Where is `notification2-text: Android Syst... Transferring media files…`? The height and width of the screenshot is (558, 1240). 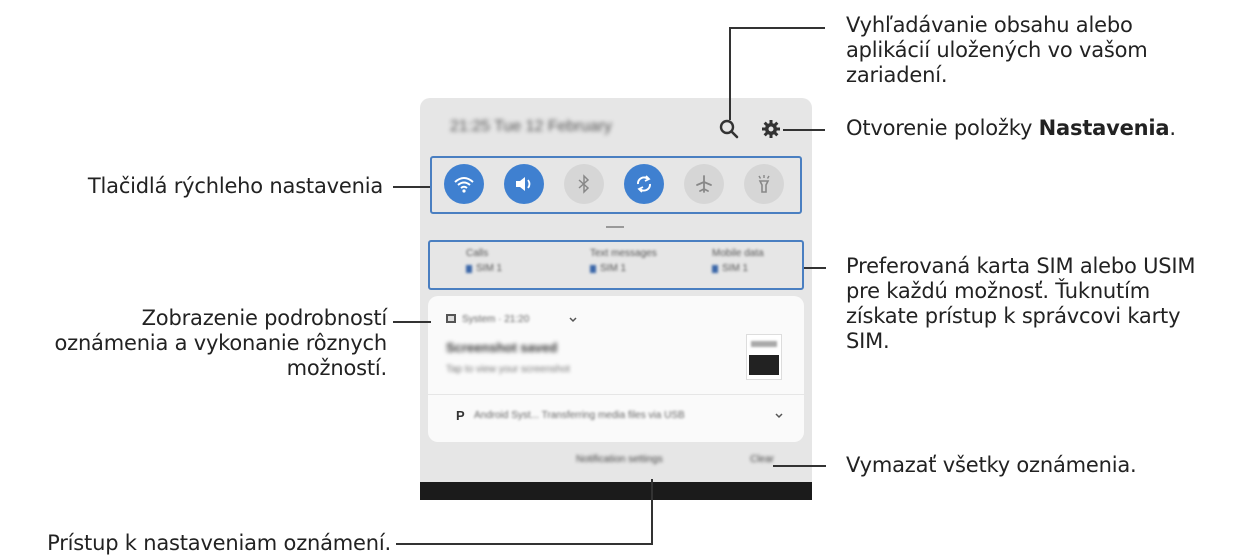
notification2-text: Android Syst... Transferring media files… is located at coordinates (579, 415).